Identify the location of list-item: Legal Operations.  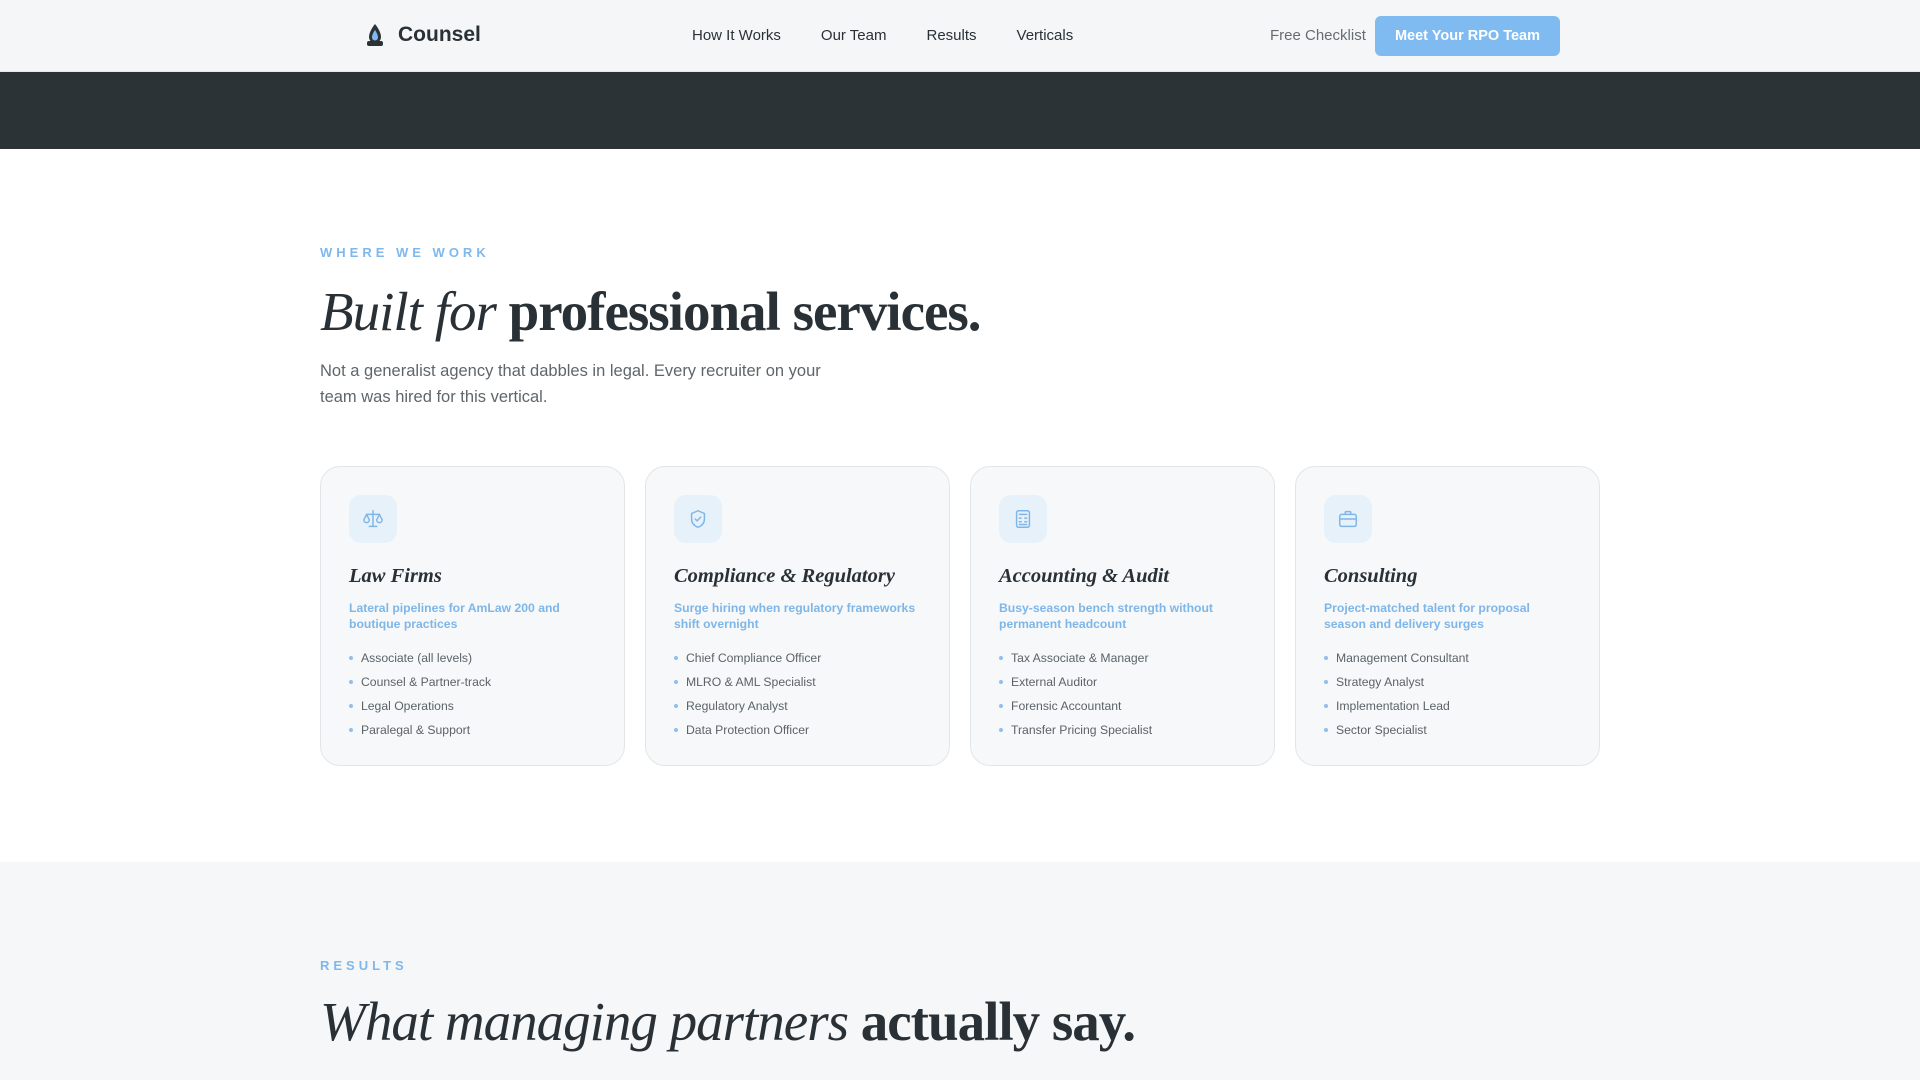
(472, 706).